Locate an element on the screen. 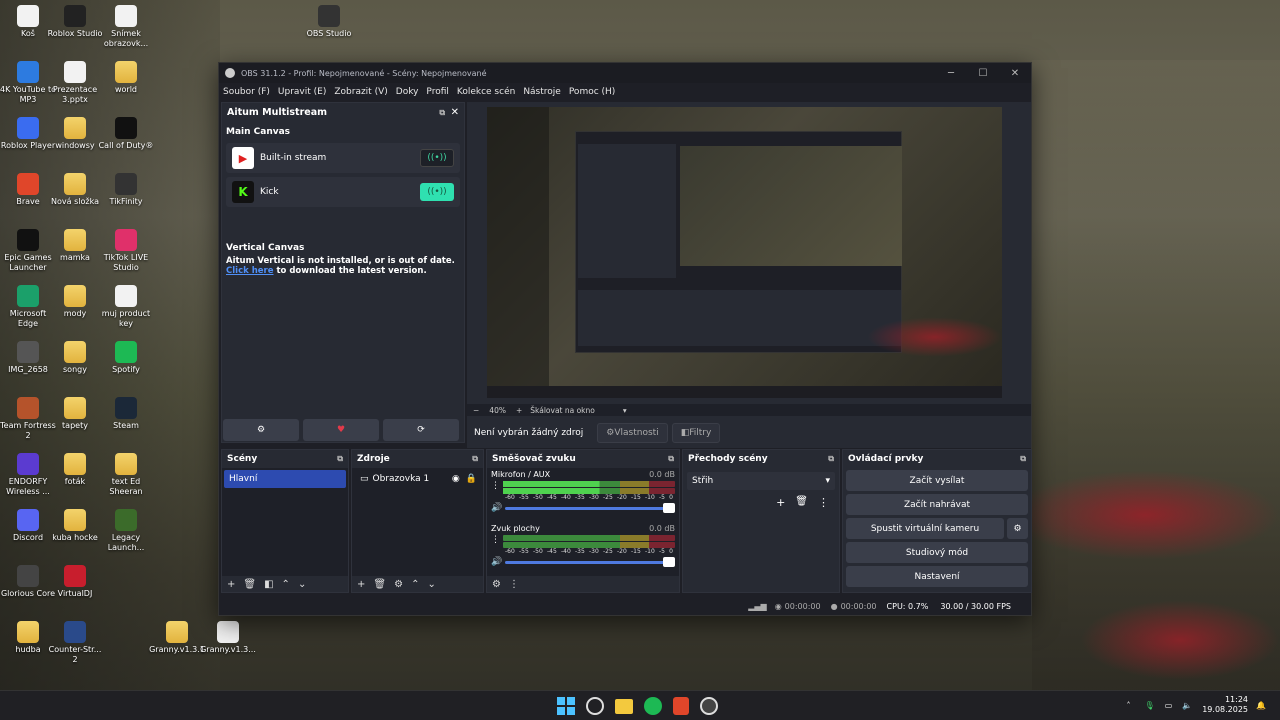 The image size is (1280, 720). desktop-icon: world is located at coordinates (126, 78).